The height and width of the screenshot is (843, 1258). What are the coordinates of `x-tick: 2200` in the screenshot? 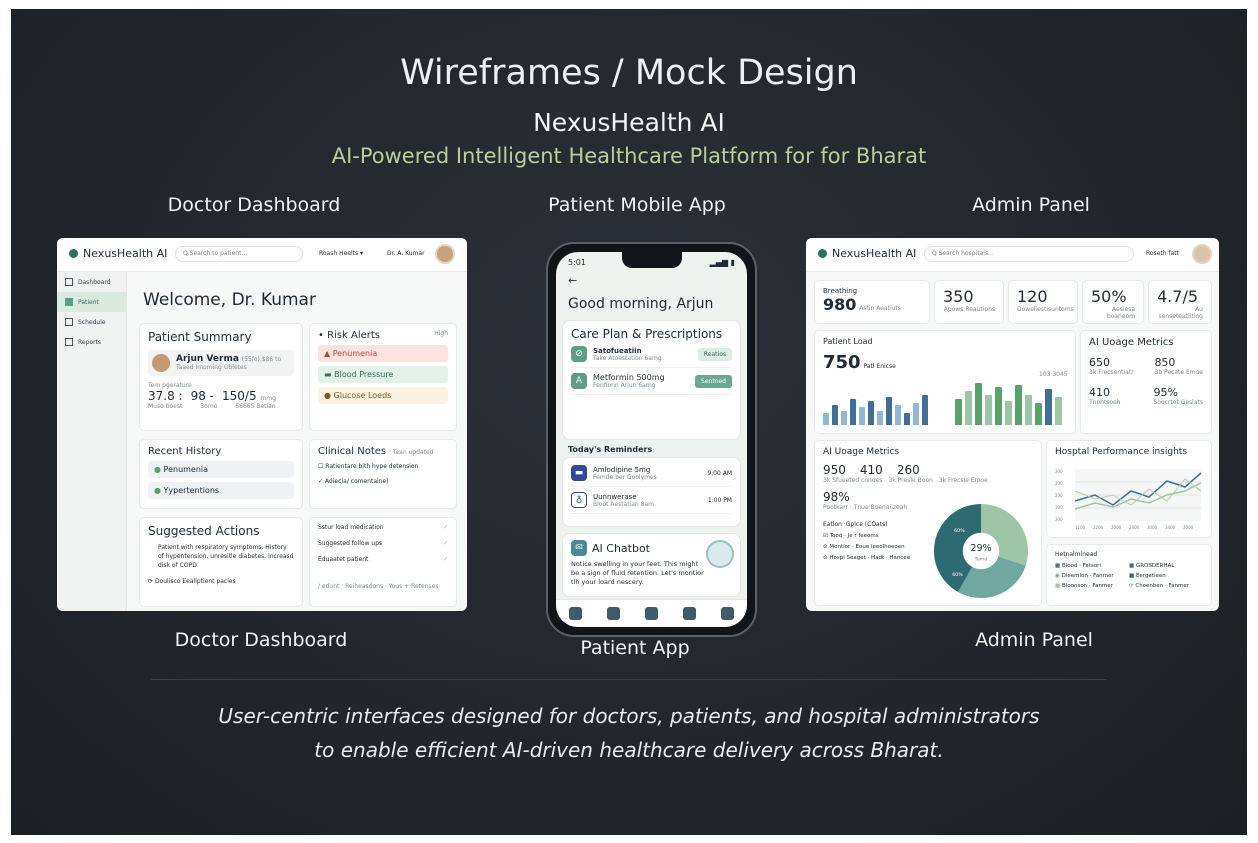 It's located at (1098, 527).